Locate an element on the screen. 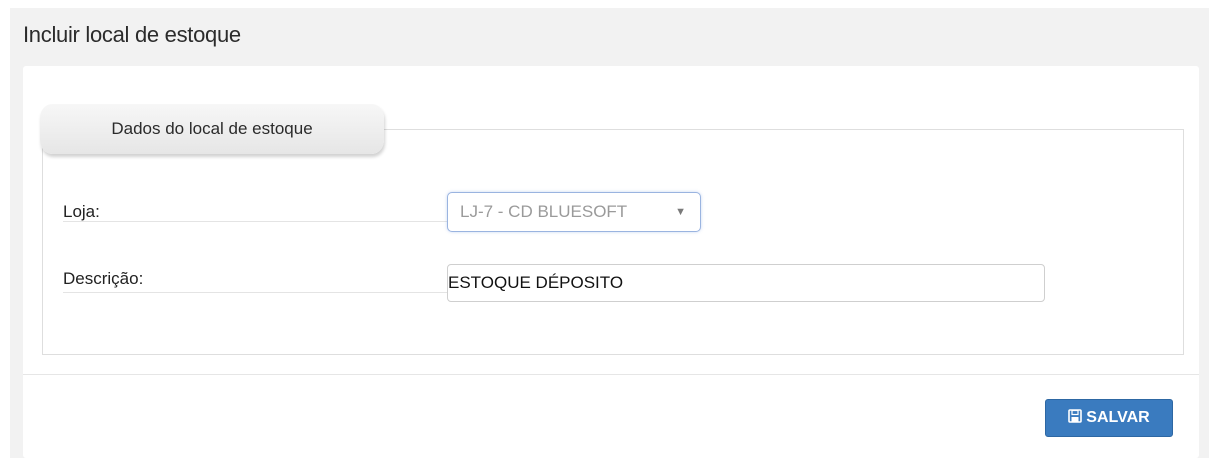  page-title: Incluir local de estoque is located at coordinates (132, 34).